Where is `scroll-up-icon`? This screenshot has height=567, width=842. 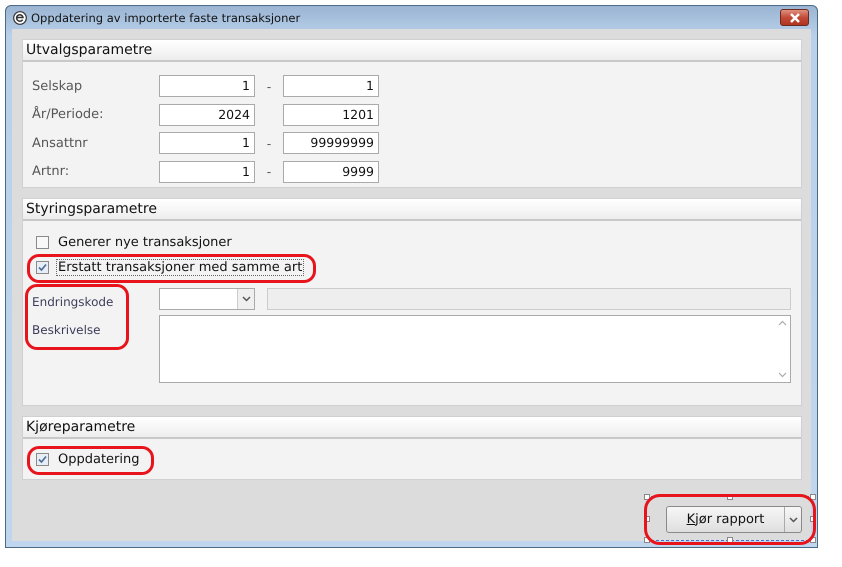
scroll-up-icon is located at coordinates (782, 323).